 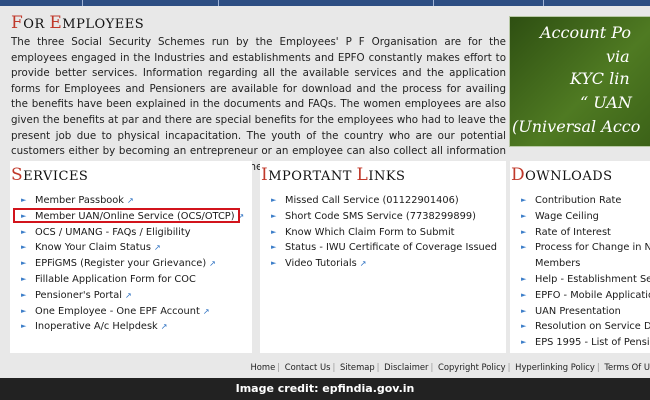 What do you see at coordinates (592, 247) in the screenshot?
I see `download-link: Process for Change in Na` at bounding box center [592, 247].